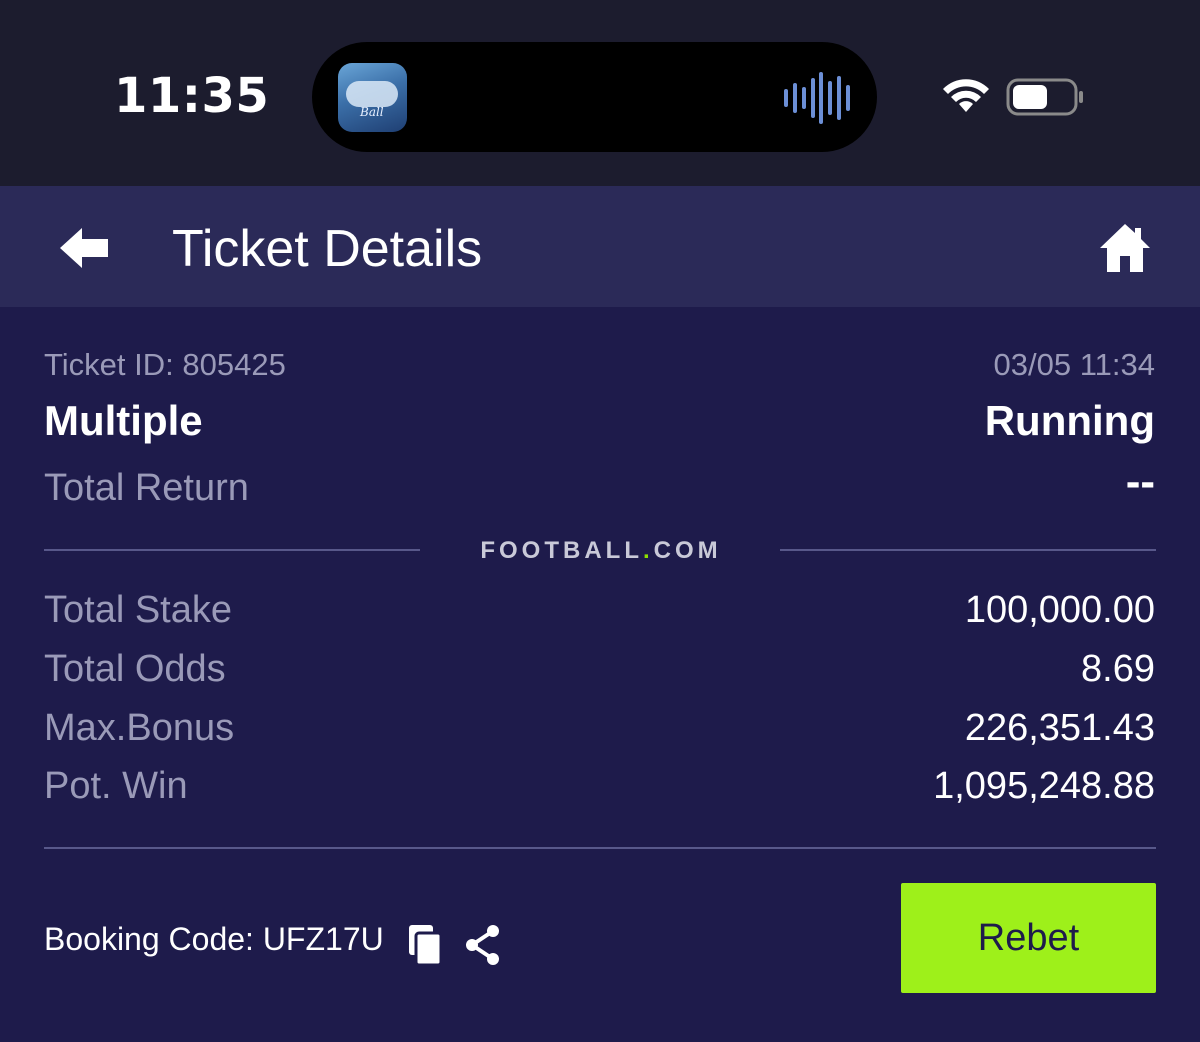 This screenshot has height=1042, width=1200. What do you see at coordinates (372, 94) in the screenshot?
I see `cloud-shape` at bounding box center [372, 94].